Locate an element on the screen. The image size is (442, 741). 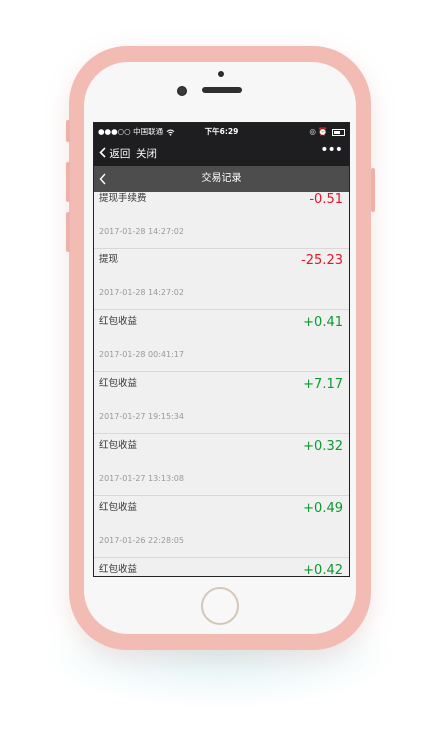
transaction-title: 提现手续费 is located at coordinates (123, 198).